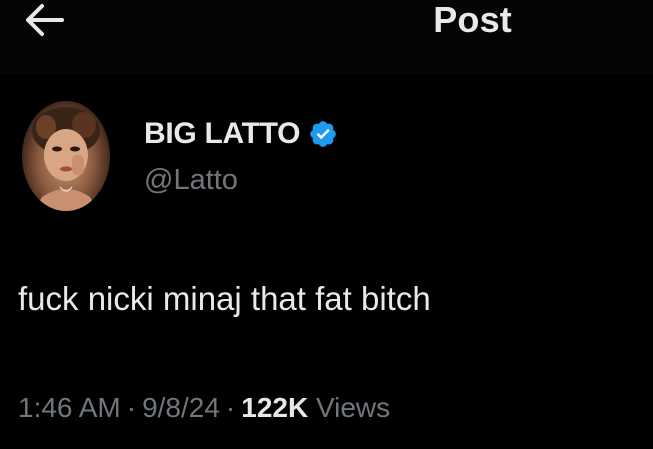 The height and width of the screenshot is (449, 653). I want to click on post-text: fuck nicki minaj that fat bitch, so click(224, 298).